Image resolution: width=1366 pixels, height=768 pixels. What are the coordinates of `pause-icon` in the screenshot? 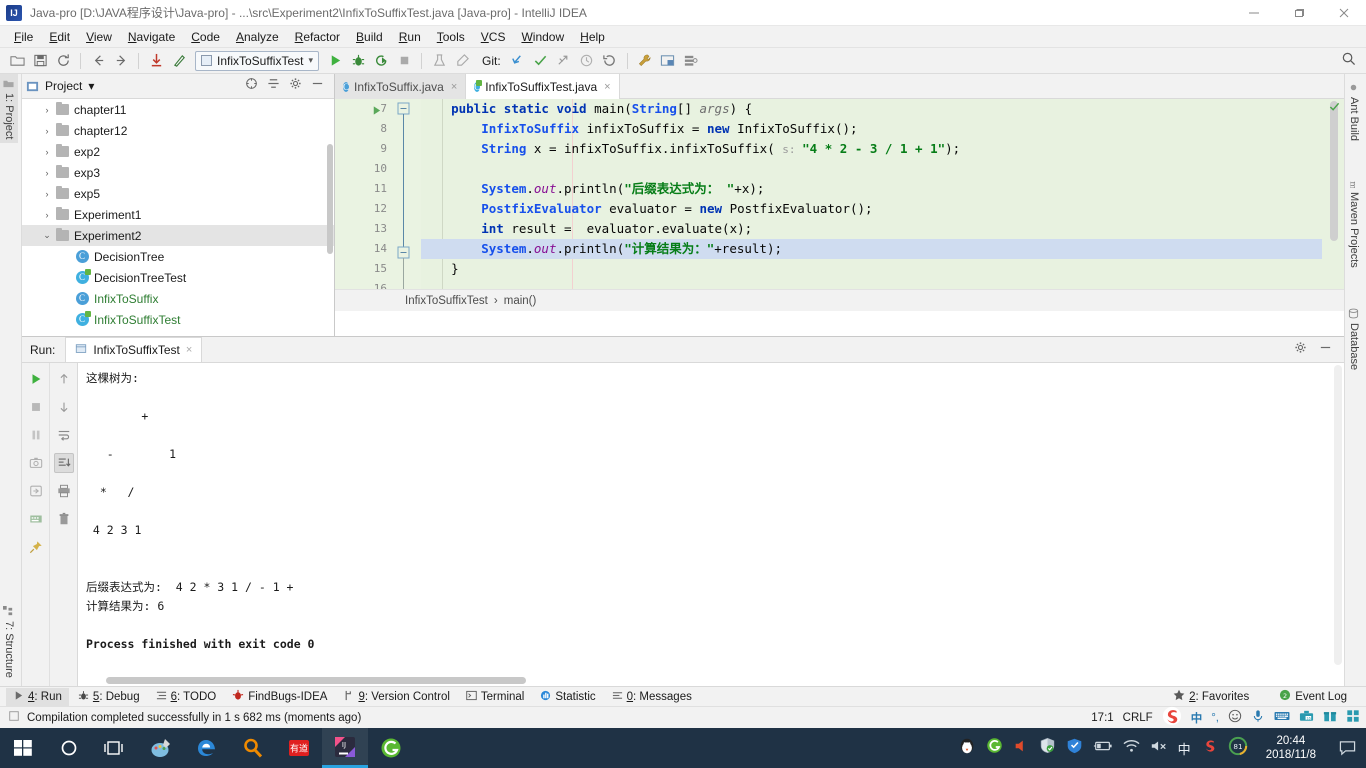 It's located at (36, 435).